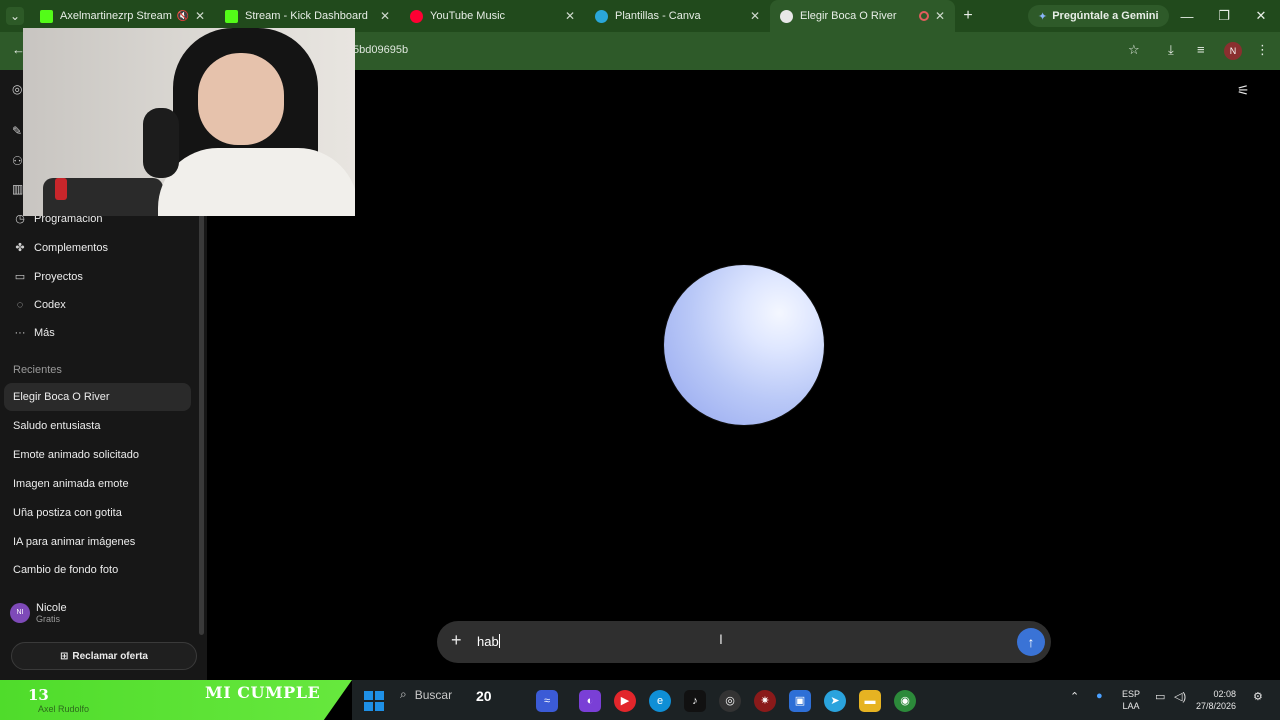  I want to click on clock-date: 27/8/2026, so click(1216, 706).